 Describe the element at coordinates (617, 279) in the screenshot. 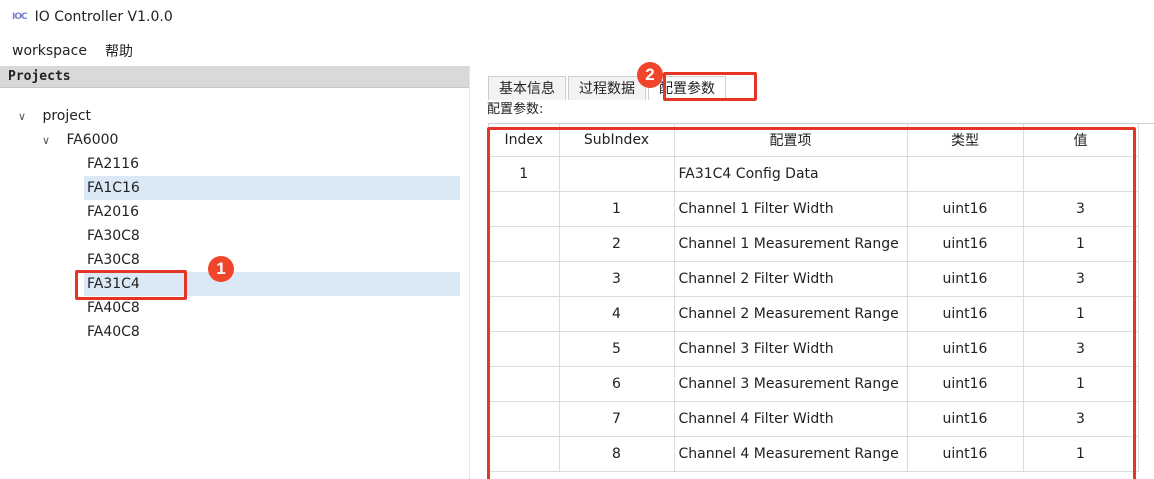

I see `cell-subindex: 3` at that location.